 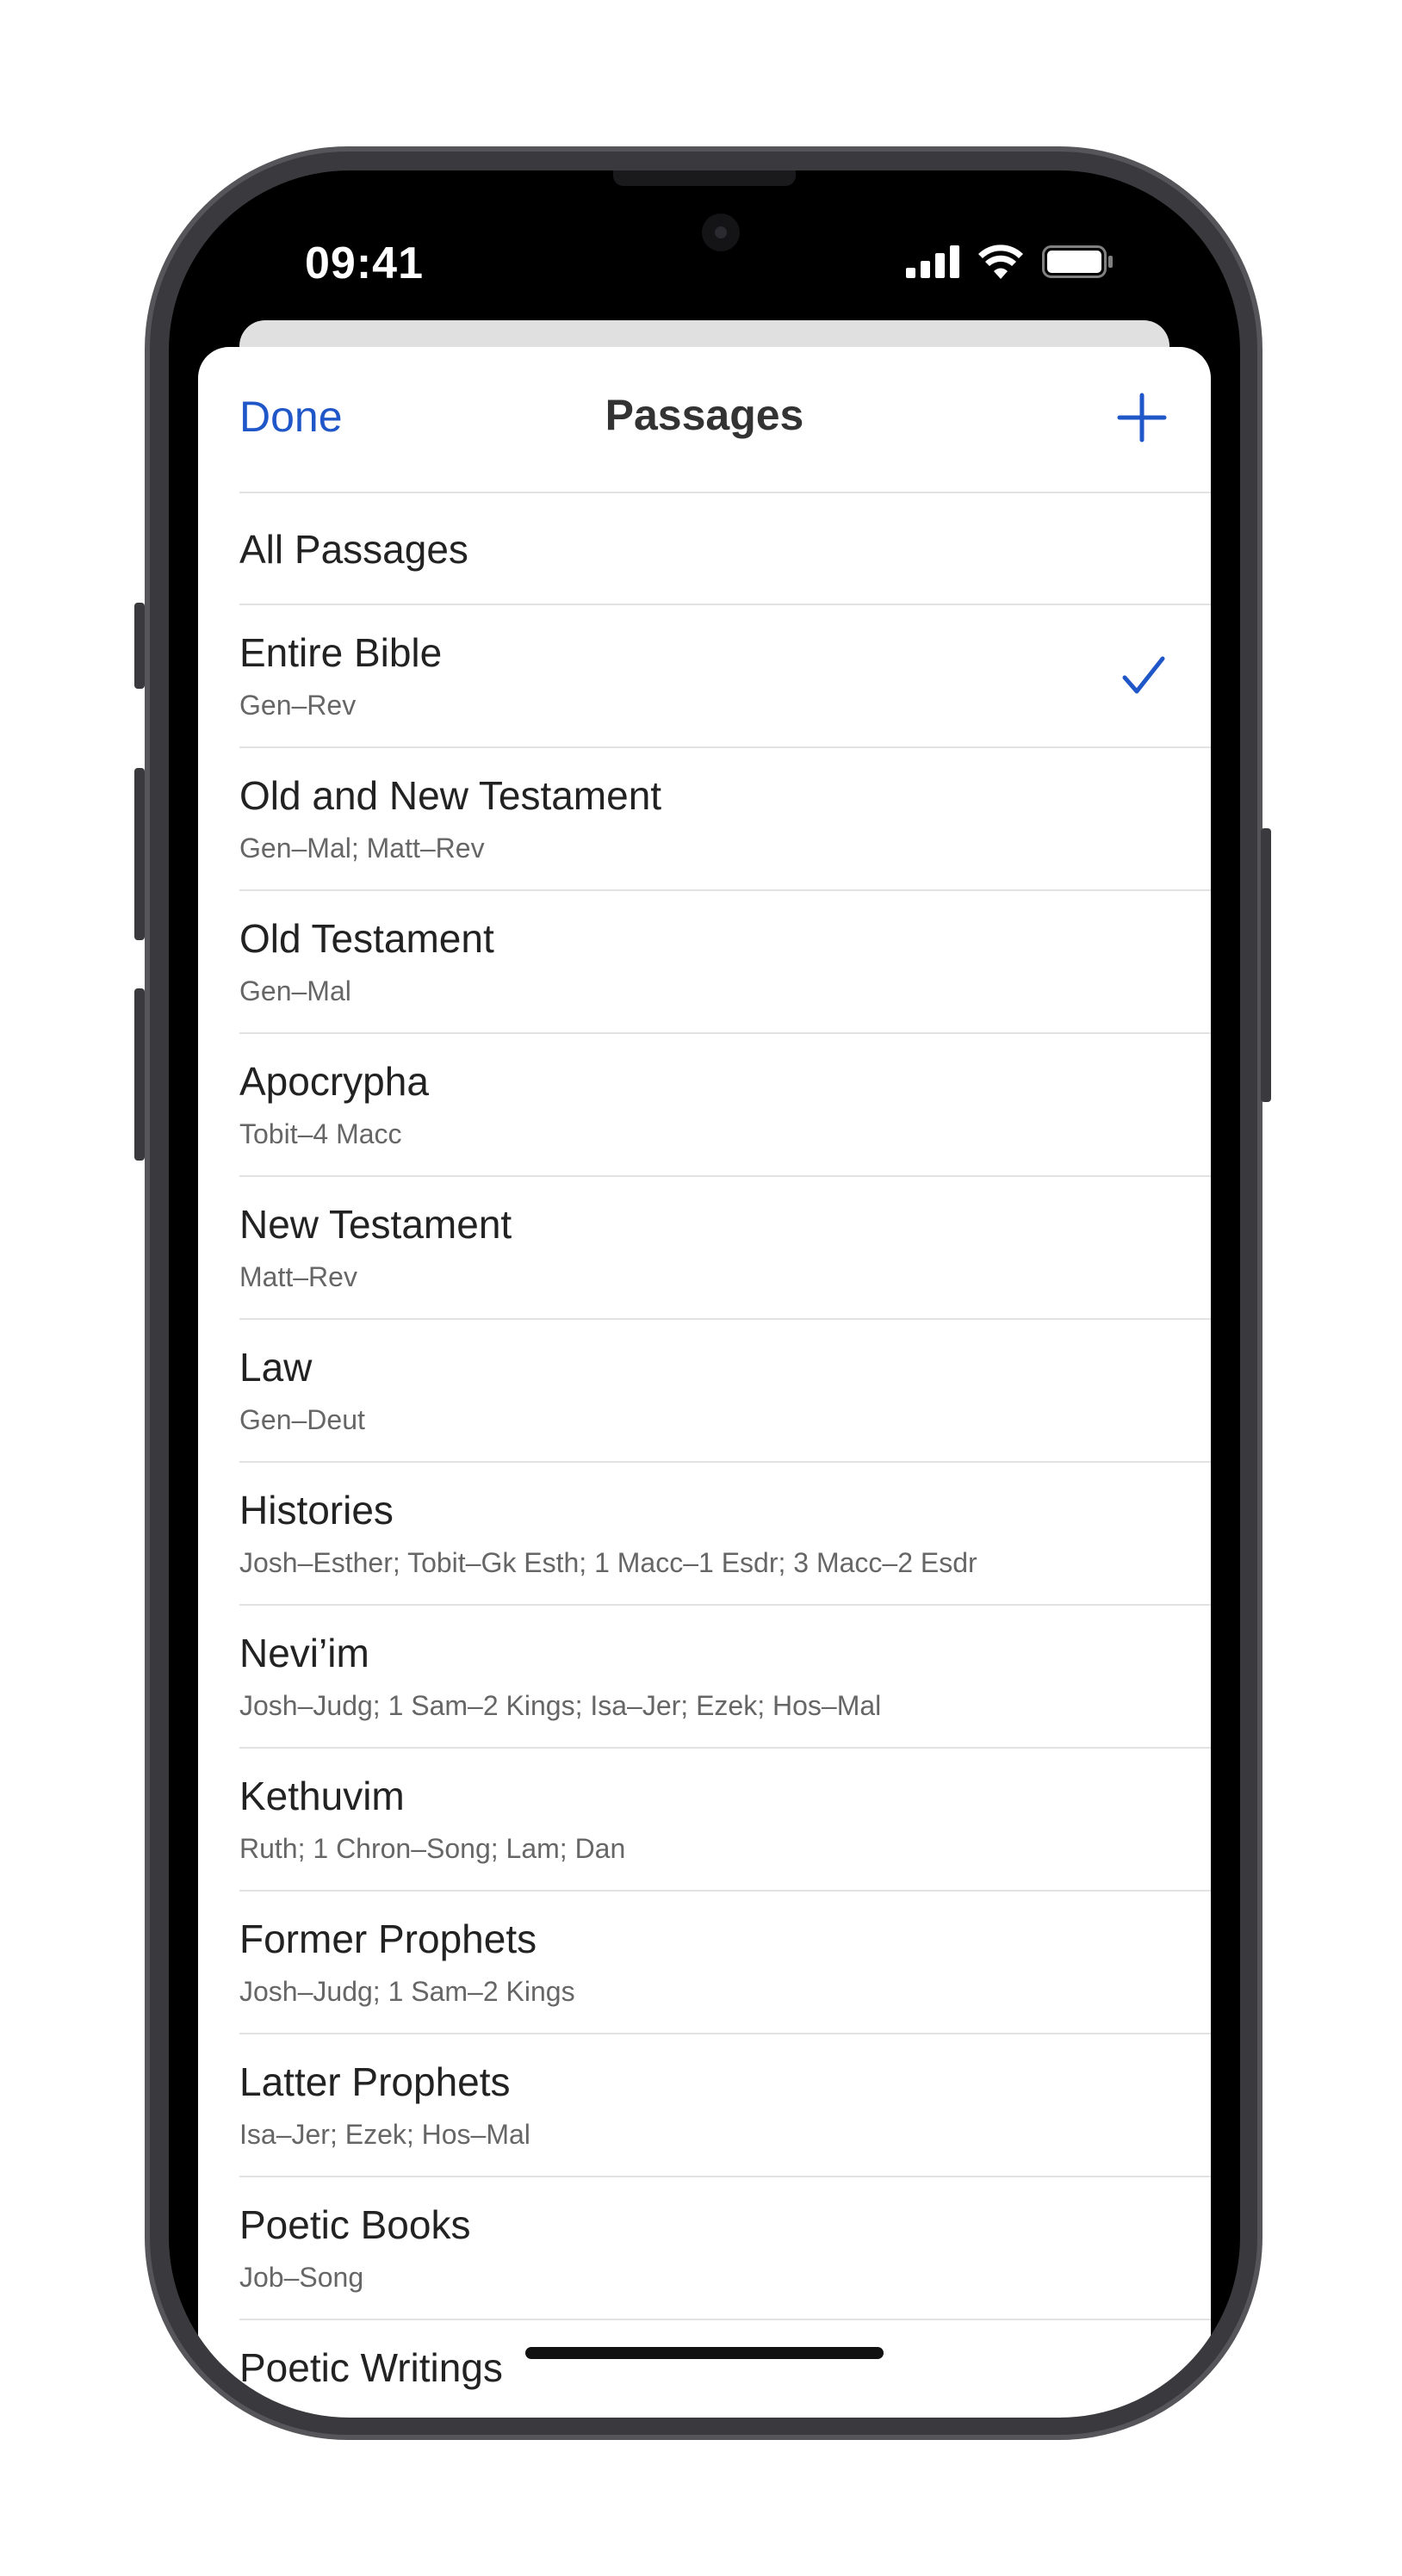 I want to click on list-item-title: All Passages, so click(x=353, y=549).